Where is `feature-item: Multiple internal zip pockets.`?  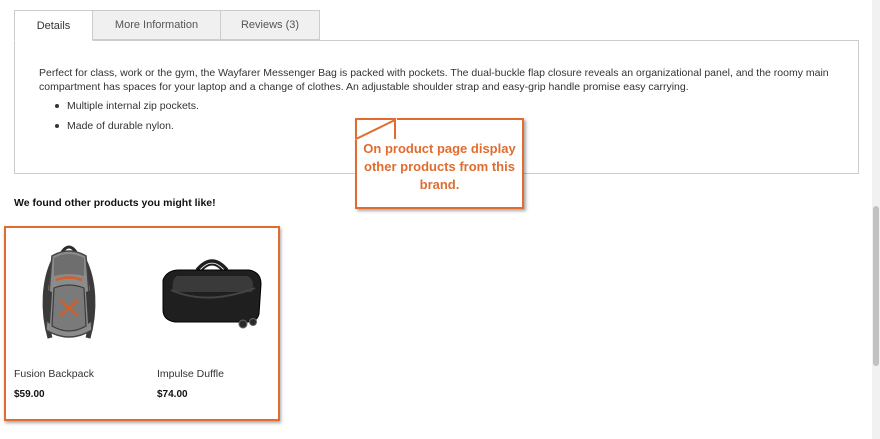
feature-item: Multiple internal zip pockets. is located at coordinates (125, 109).